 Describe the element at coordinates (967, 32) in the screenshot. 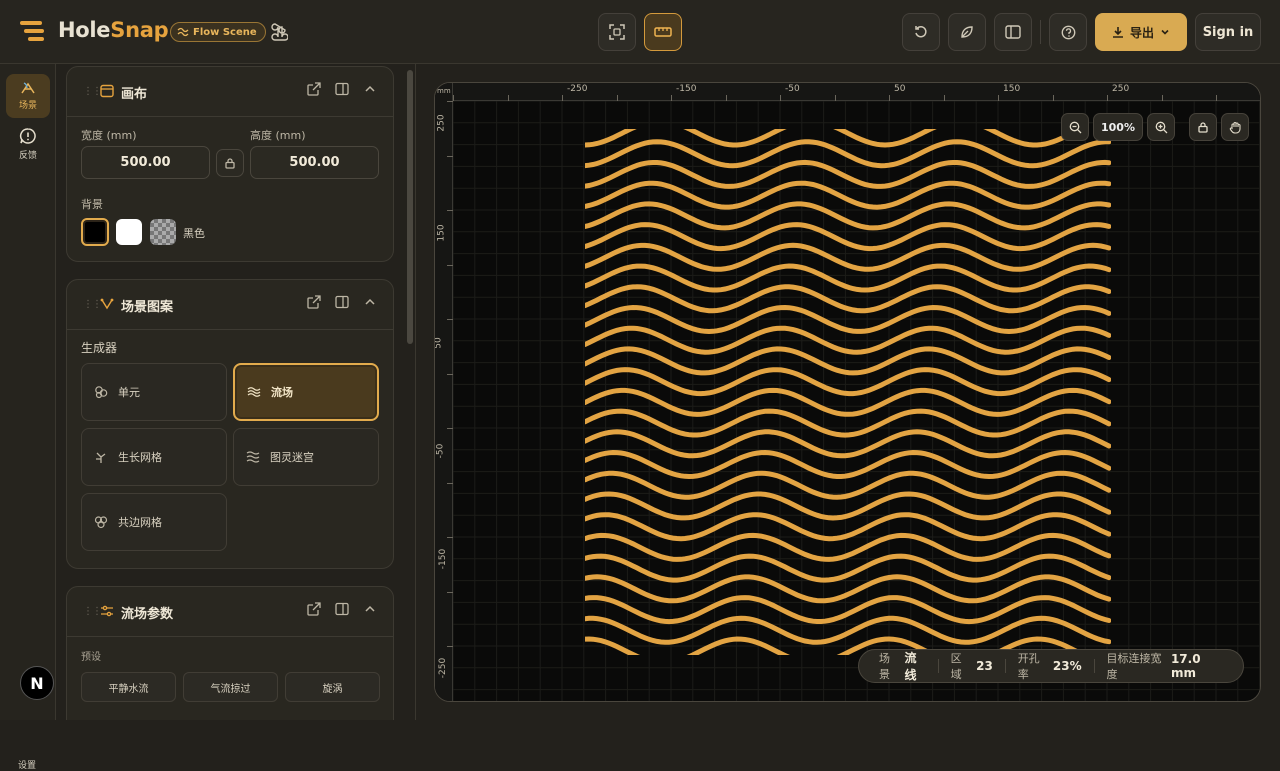

I see `eco-button` at that location.